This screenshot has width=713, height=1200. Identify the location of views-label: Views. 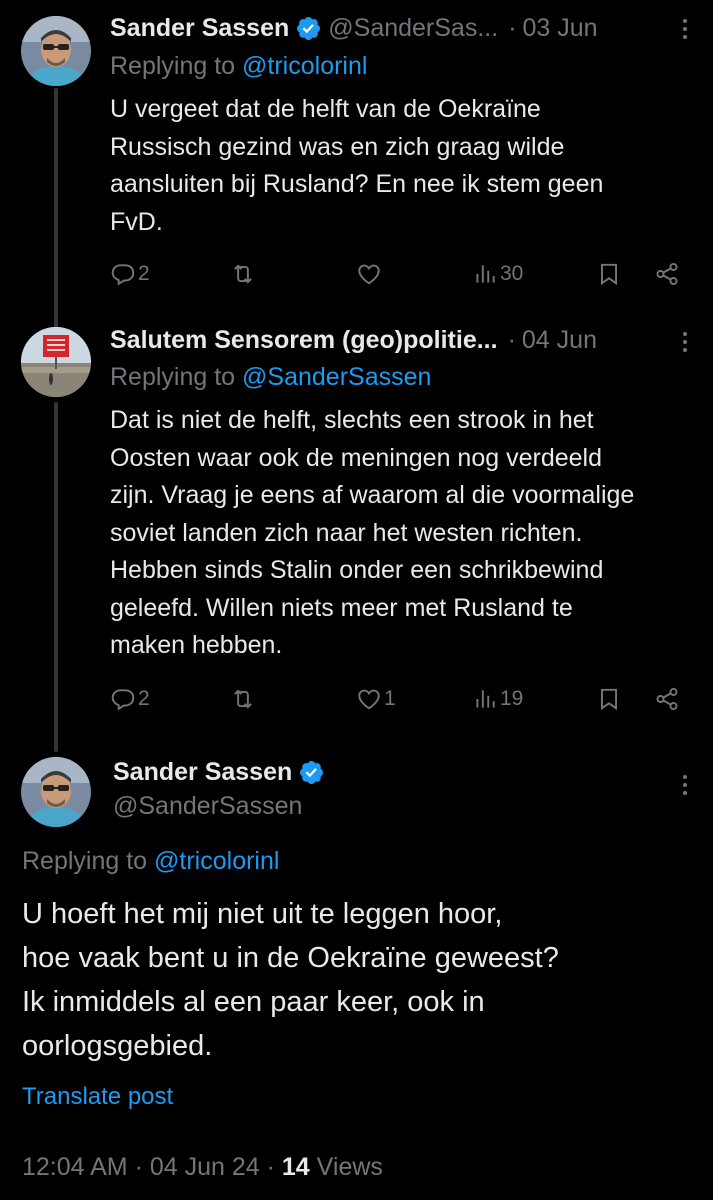
(346, 1167).